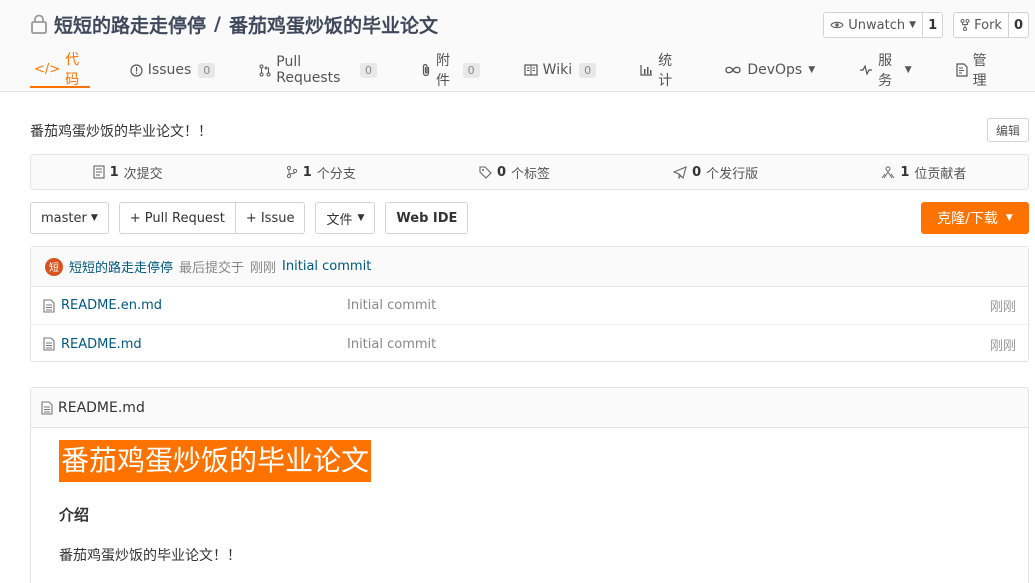  I want to click on infinity-icon, so click(733, 70).